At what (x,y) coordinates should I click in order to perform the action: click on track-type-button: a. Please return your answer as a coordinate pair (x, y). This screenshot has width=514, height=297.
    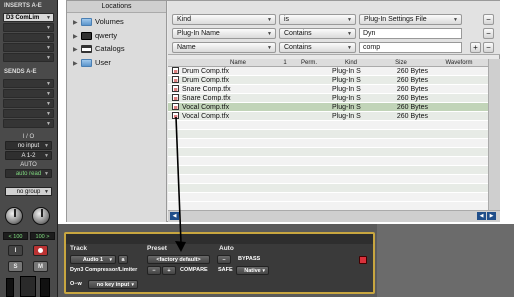
    Looking at the image, I should click on (123, 259).